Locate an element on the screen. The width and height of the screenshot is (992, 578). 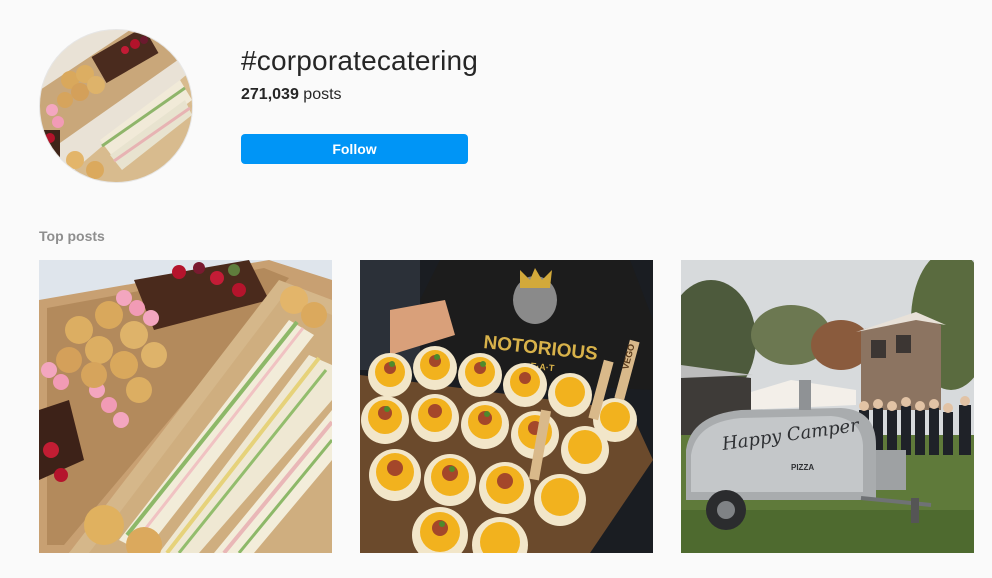
pizza-trailer-at-event-photo: Happy Camper PIZZA is located at coordinates (827, 406).